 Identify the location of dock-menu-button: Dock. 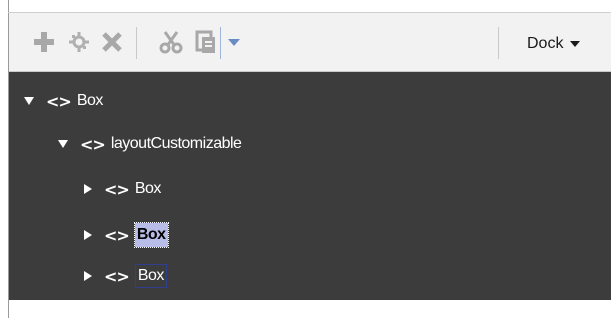
(554, 44).